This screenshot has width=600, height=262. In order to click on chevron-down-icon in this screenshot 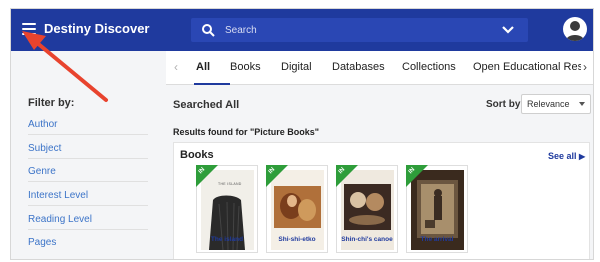, I will do `click(508, 30)`.